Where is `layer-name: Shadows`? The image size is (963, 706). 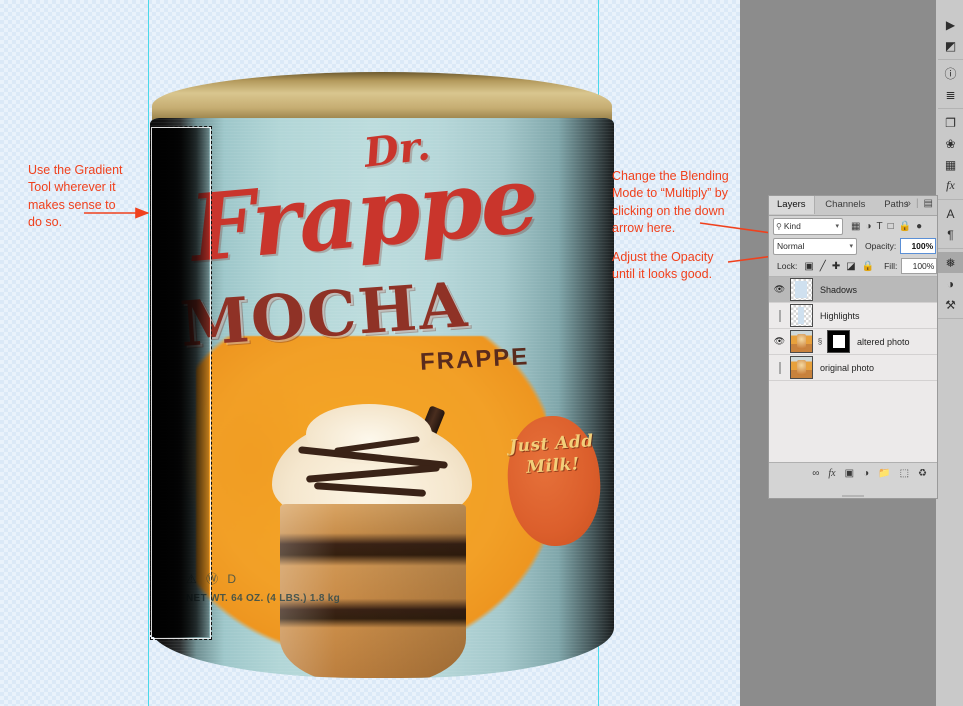
layer-name: Shadows is located at coordinates (838, 290).